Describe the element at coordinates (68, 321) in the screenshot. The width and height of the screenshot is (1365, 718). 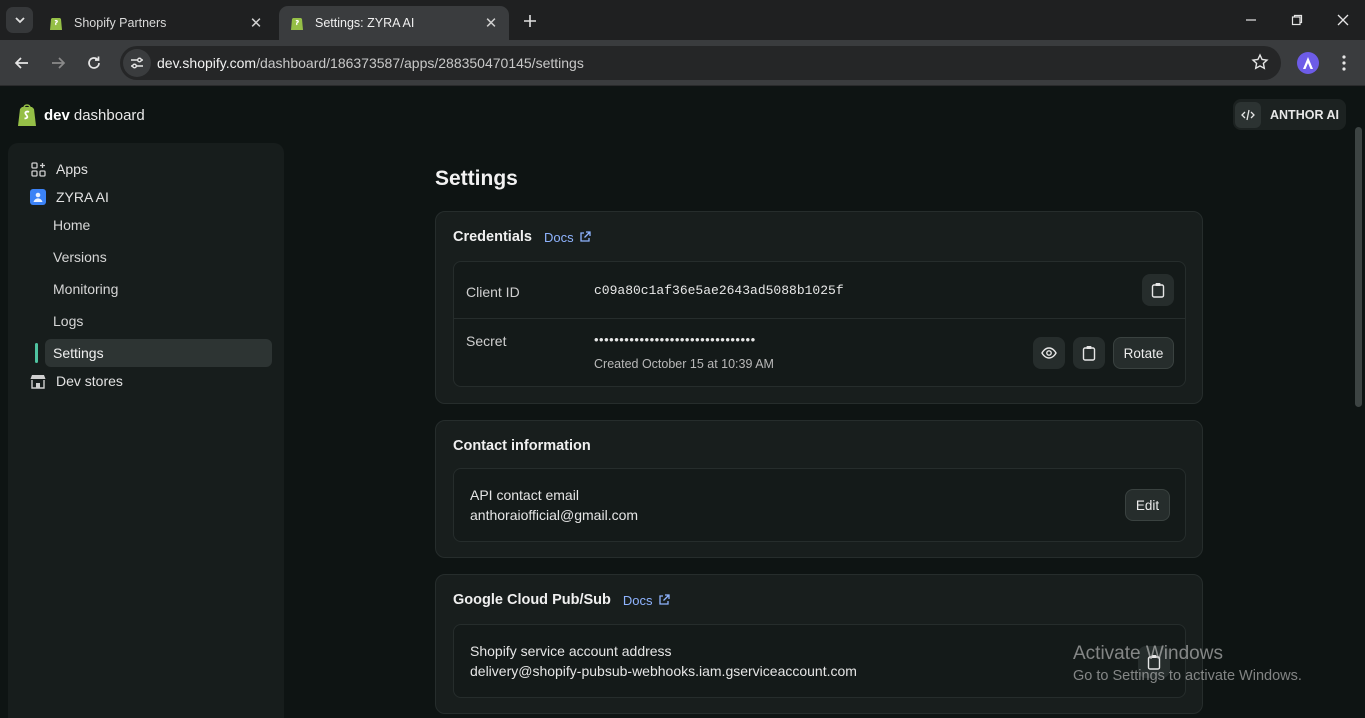
I see `sidebar-item-label: Logs` at that location.